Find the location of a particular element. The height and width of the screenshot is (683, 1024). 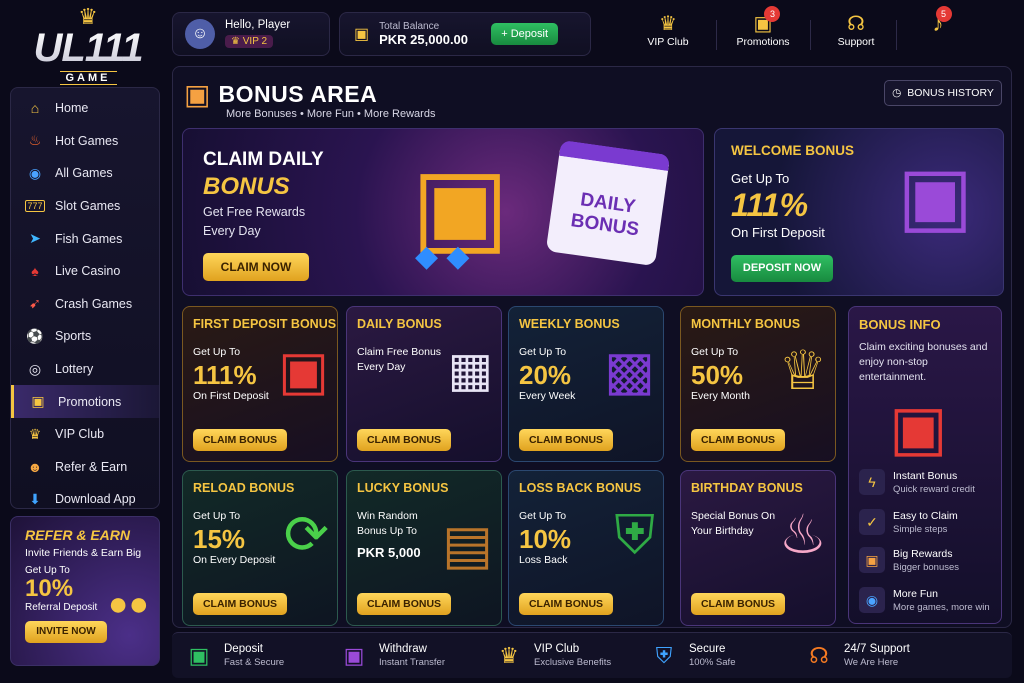

gamepad-icon: ◉ is located at coordinates (872, 600).